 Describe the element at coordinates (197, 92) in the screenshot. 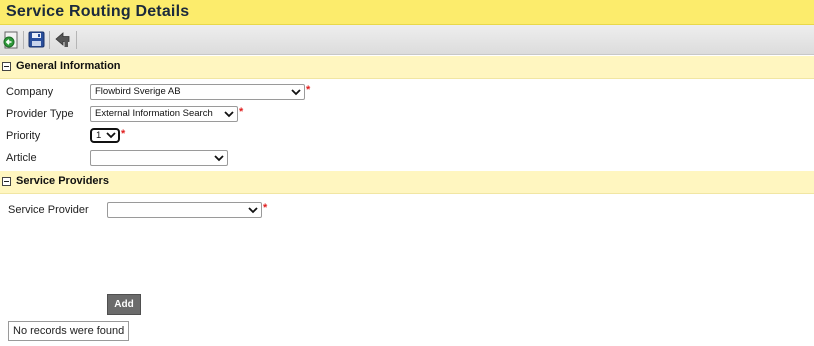

I see `company-select: Flowbird Sverige AB` at that location.